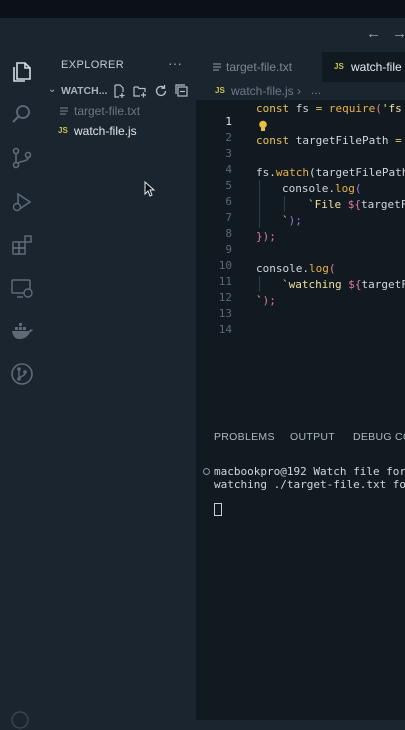 The height and width of the screenshot is (730, 405). What do you see at coordinates (22, 245) in the screenshot?
I see `extensions-icon` at bounding box center [22, 245].